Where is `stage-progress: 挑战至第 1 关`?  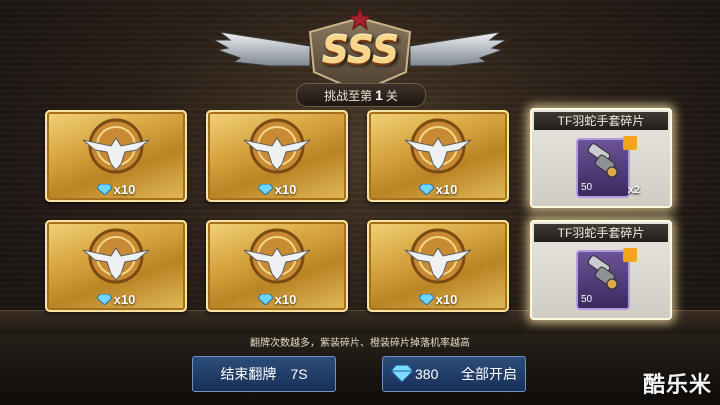
stage-progress: 挑战至第 1 关 is located at coordinates (361, 95).